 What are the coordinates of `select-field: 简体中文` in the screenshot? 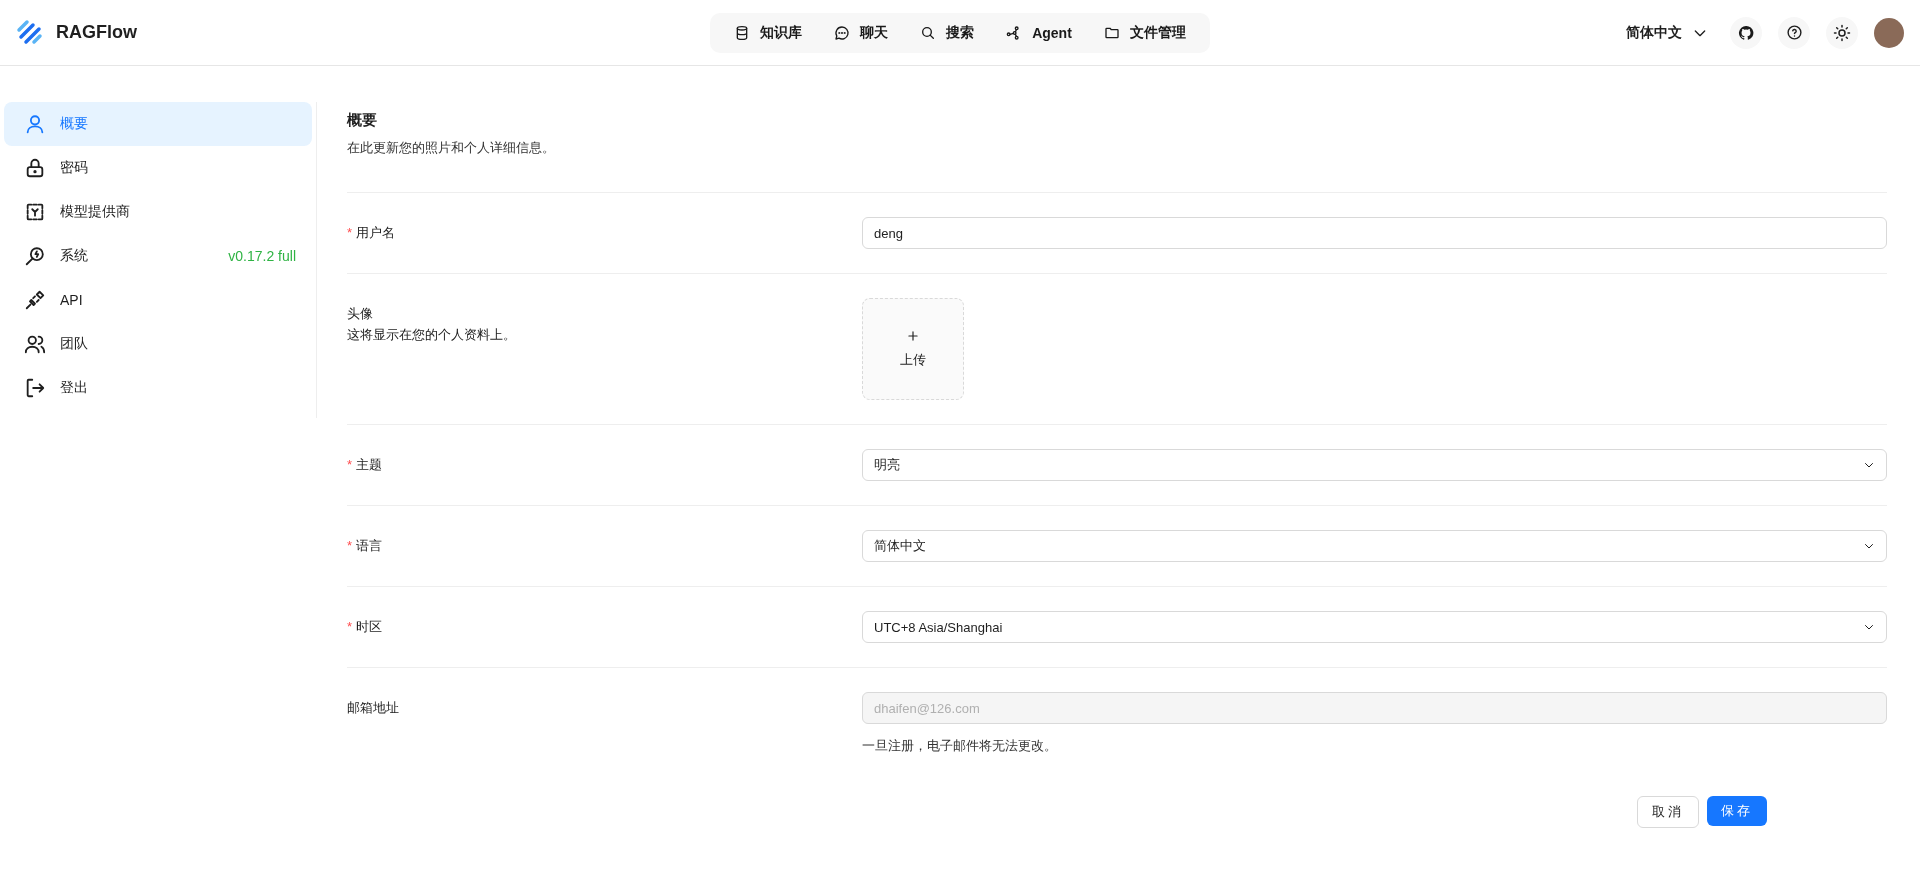 It's located at (1374, 546).